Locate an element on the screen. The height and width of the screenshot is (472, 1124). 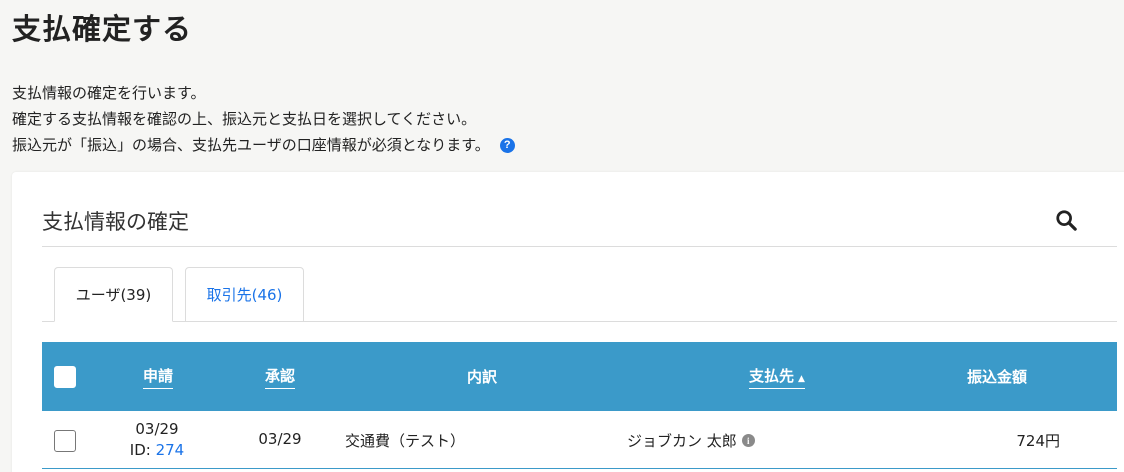
column-applied-label: 申請 is located at coordinates (157, 377).